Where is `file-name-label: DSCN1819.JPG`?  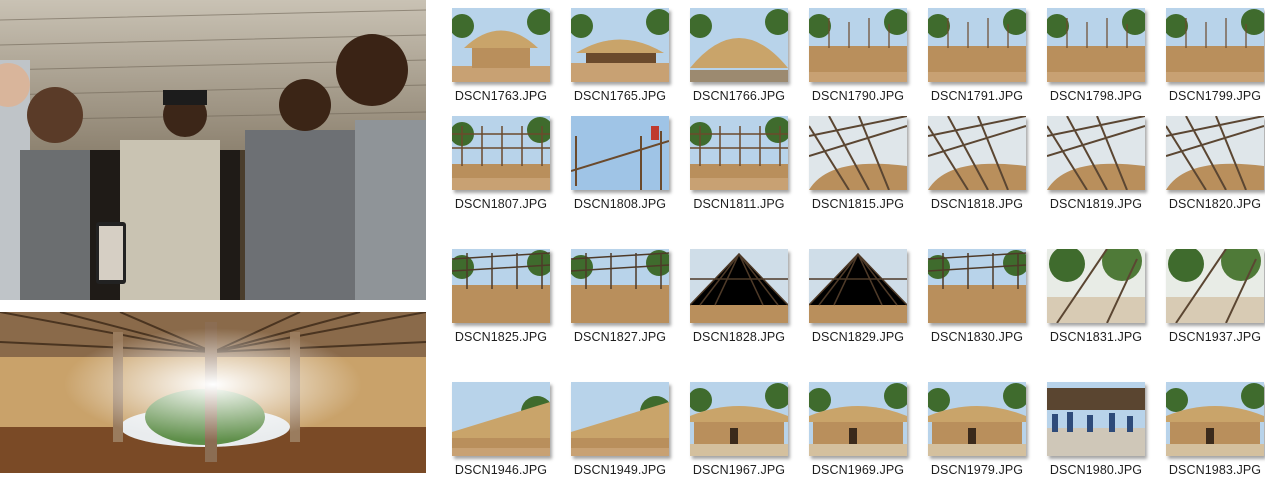
file-name-label: DSCN1819.JPG is located at coordinates (1096, 204).